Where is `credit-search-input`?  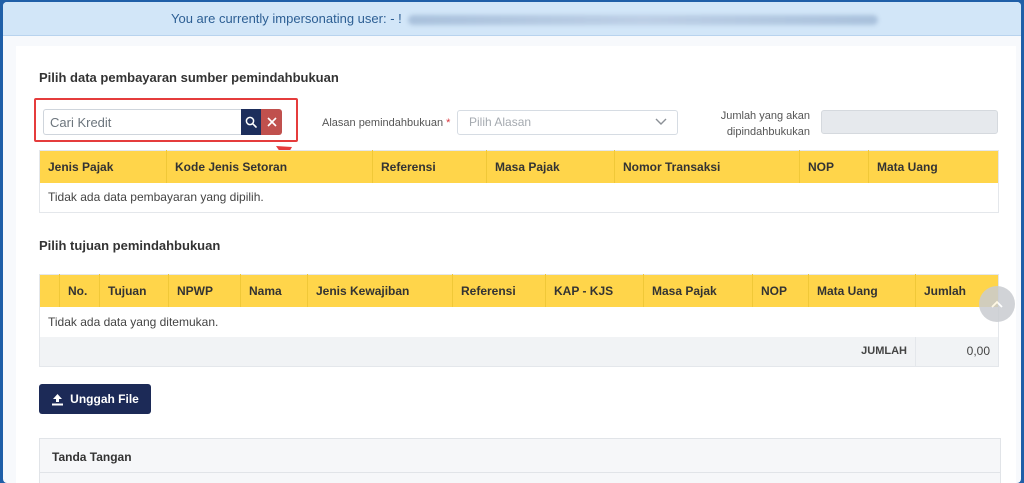
credit-search-input is located at coordinates (142, 122).